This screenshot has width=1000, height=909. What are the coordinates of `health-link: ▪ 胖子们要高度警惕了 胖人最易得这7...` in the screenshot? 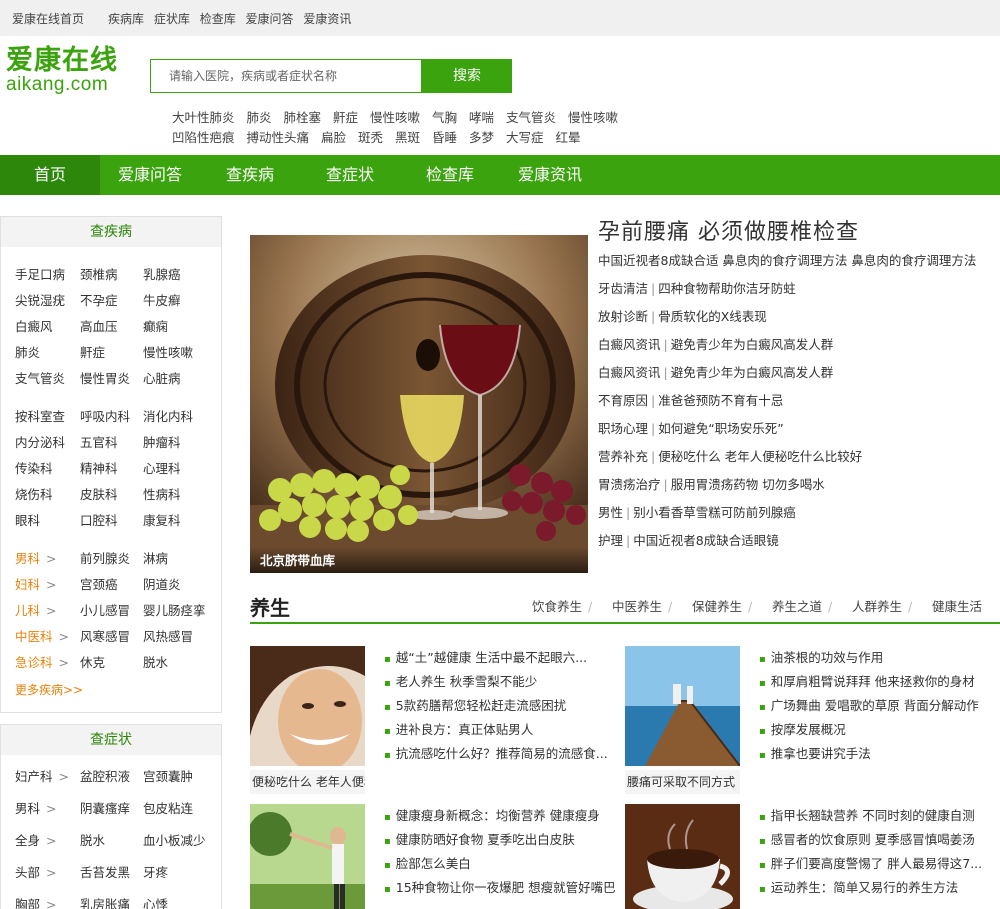 It's located at (870, 864).